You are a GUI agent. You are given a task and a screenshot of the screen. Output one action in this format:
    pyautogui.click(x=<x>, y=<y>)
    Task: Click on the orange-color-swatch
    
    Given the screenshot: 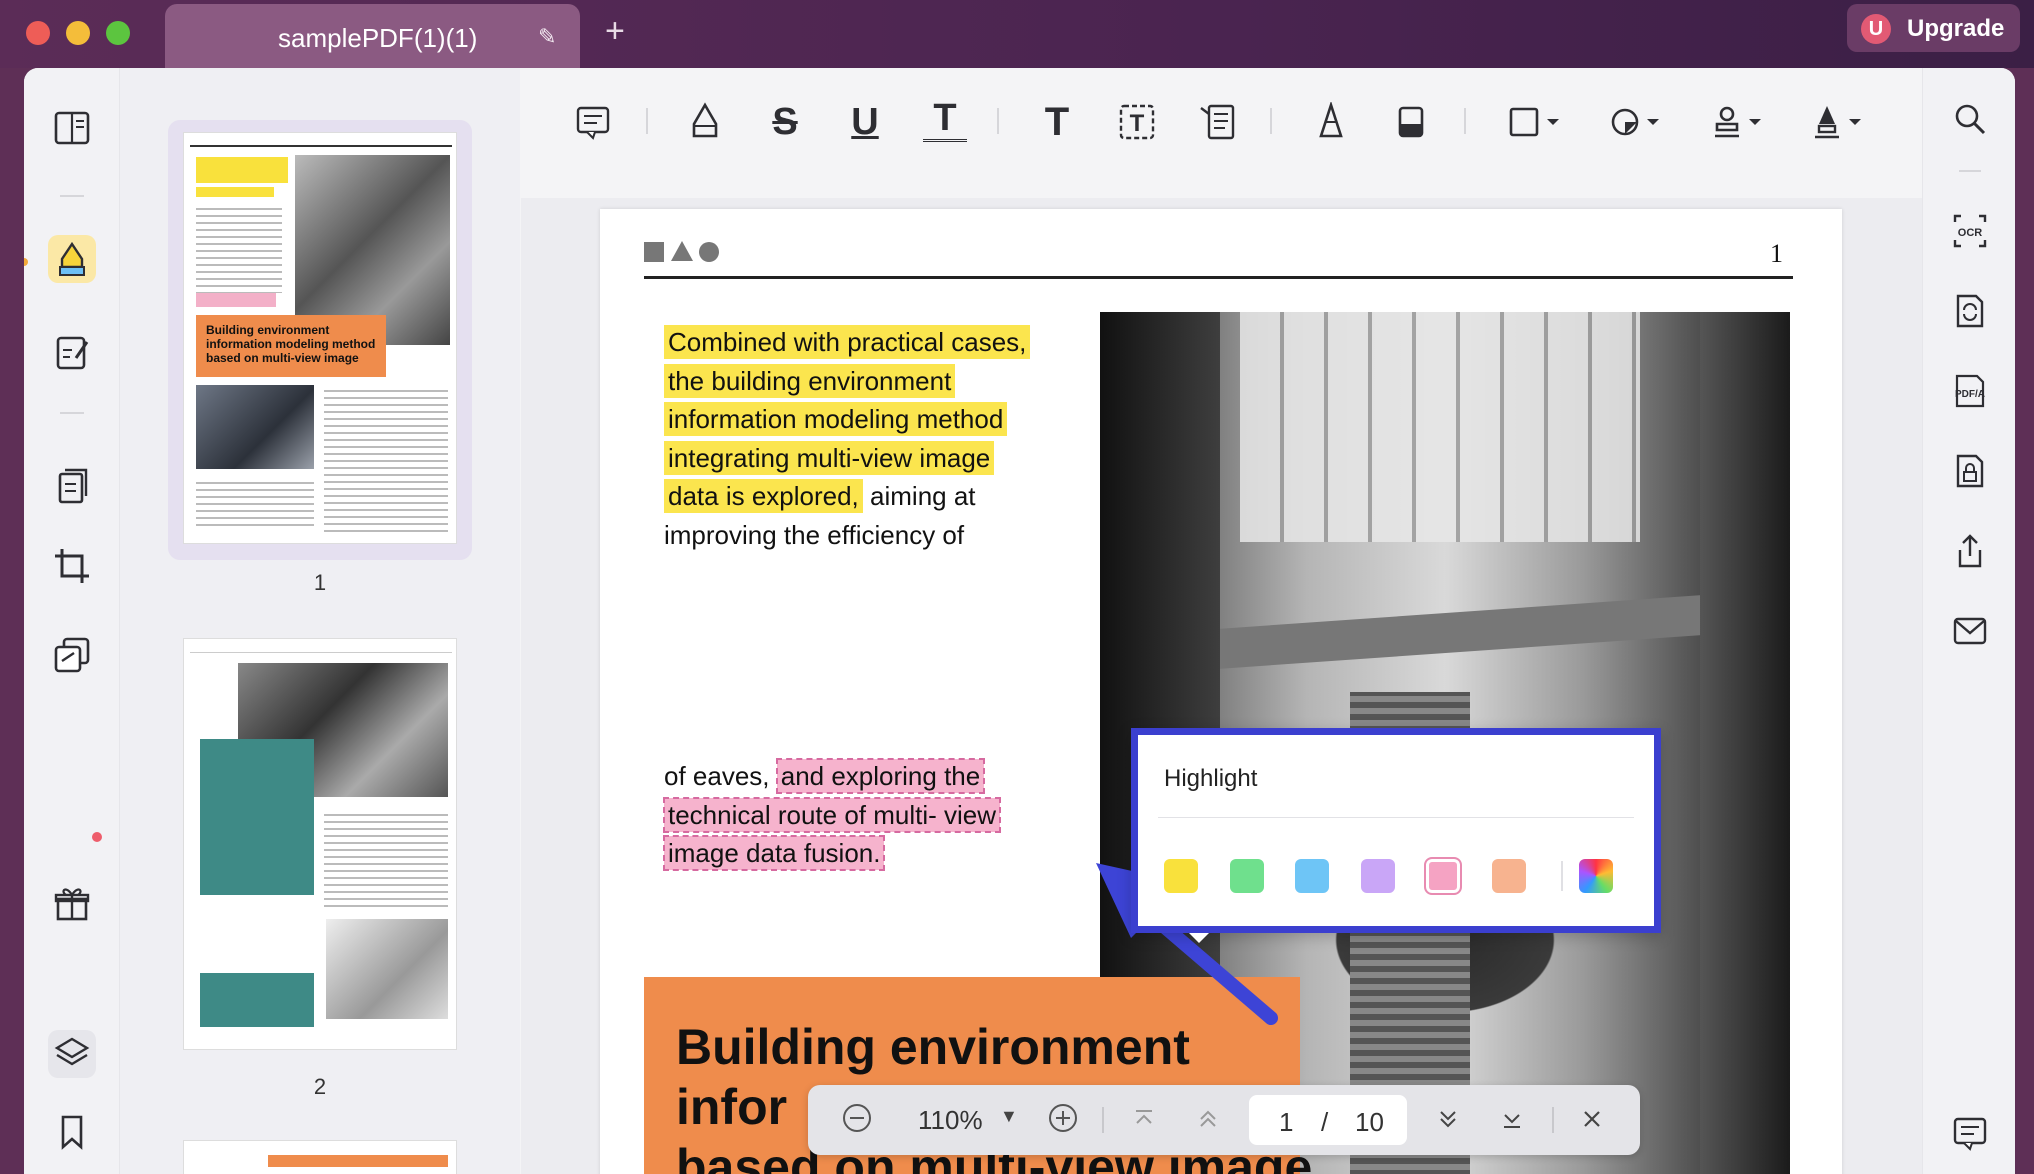 What is the action you would take?
    pyautogui.click(x=1509, y=876)
    